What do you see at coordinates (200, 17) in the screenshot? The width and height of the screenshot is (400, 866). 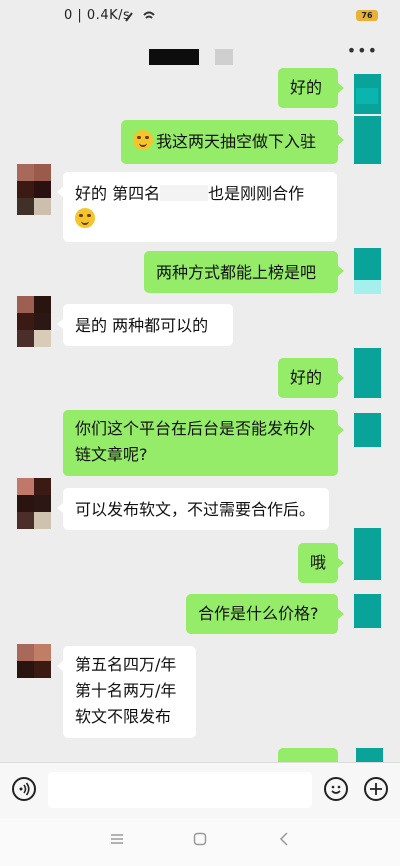 I see `status-bar: 0 | 0.4K/s 76` at bounding box center [200, 17].